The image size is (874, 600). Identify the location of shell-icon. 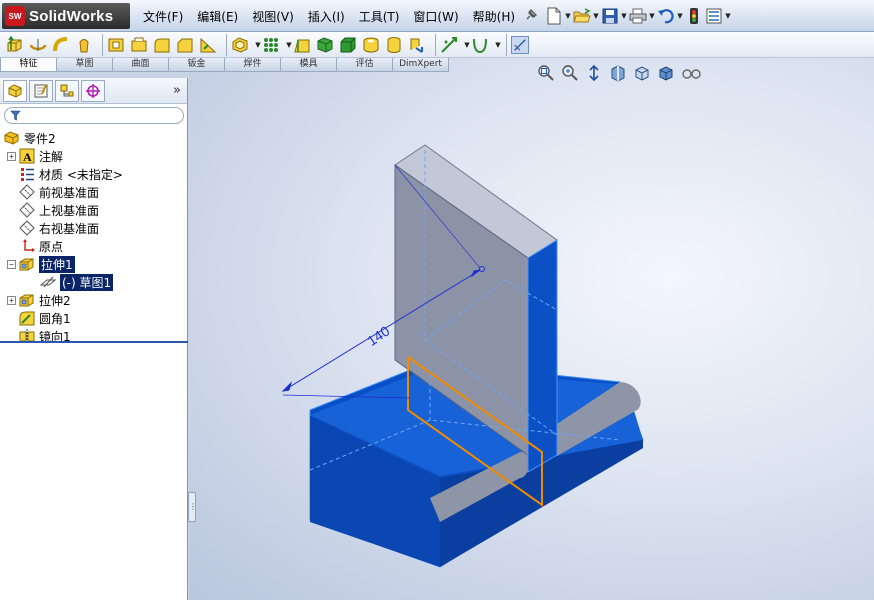
(240, 45).